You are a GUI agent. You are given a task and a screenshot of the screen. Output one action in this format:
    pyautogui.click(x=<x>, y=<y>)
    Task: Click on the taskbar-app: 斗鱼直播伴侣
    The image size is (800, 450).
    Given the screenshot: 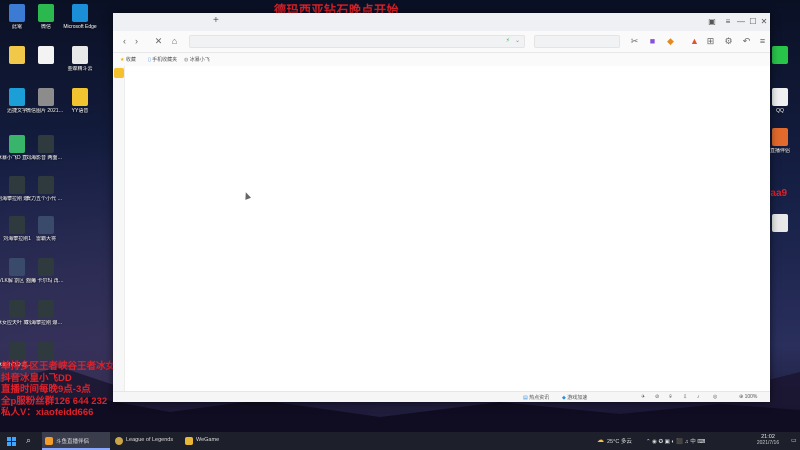 What is the action you would take?
    pyautogui.click(x=76, y=441)
    